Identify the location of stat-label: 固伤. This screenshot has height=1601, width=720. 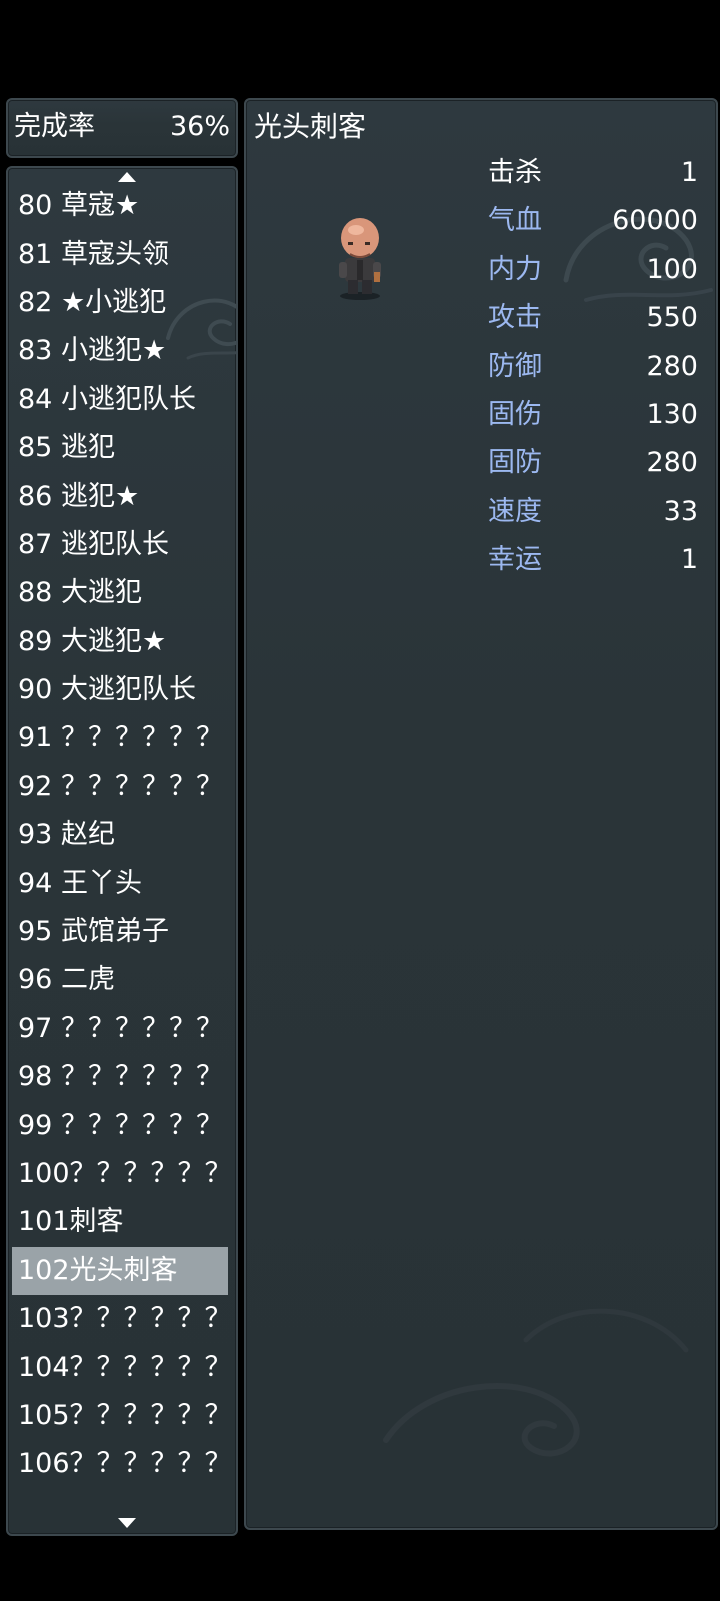
(515, 414).